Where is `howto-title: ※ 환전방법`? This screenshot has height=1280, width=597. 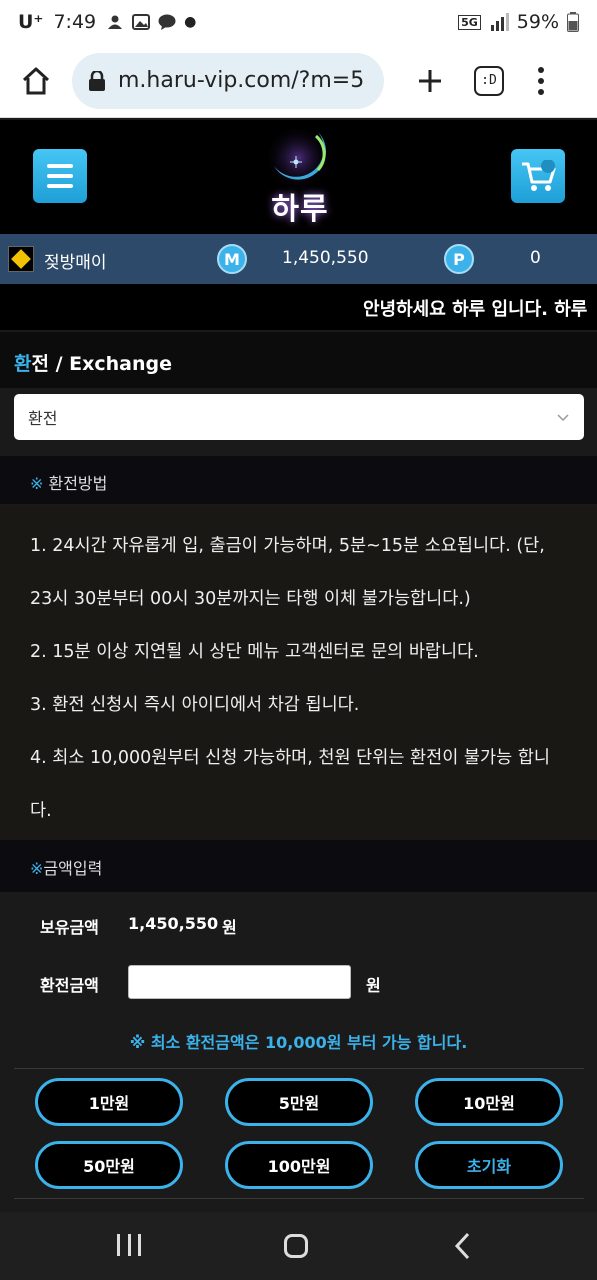 howto-title: ※ 환전방법 is located at coordinates (69, 483).